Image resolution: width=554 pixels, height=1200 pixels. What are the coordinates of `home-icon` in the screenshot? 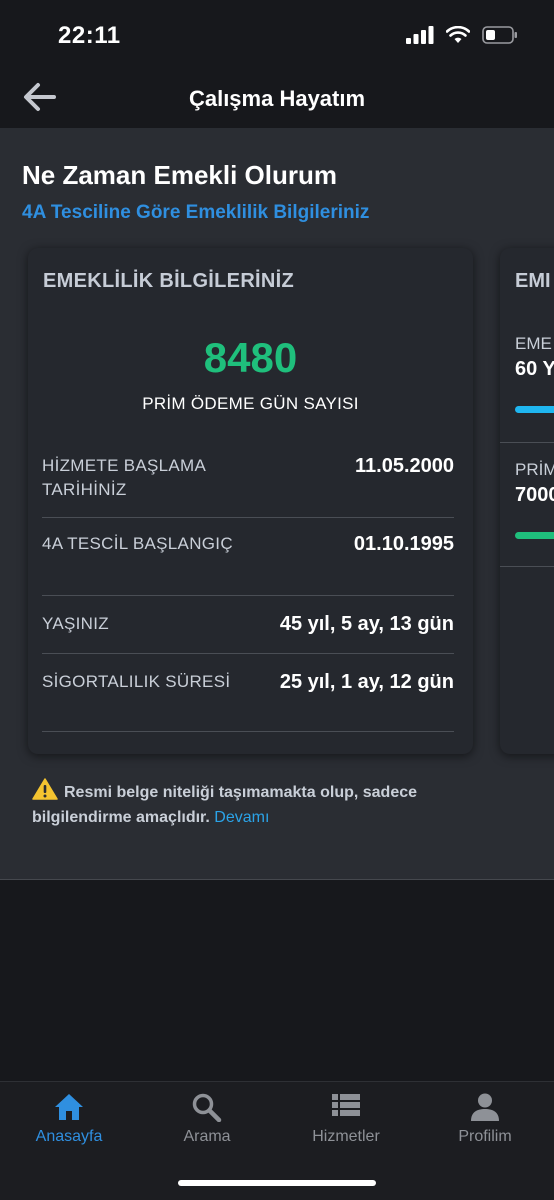 It's located at (69, 1107).